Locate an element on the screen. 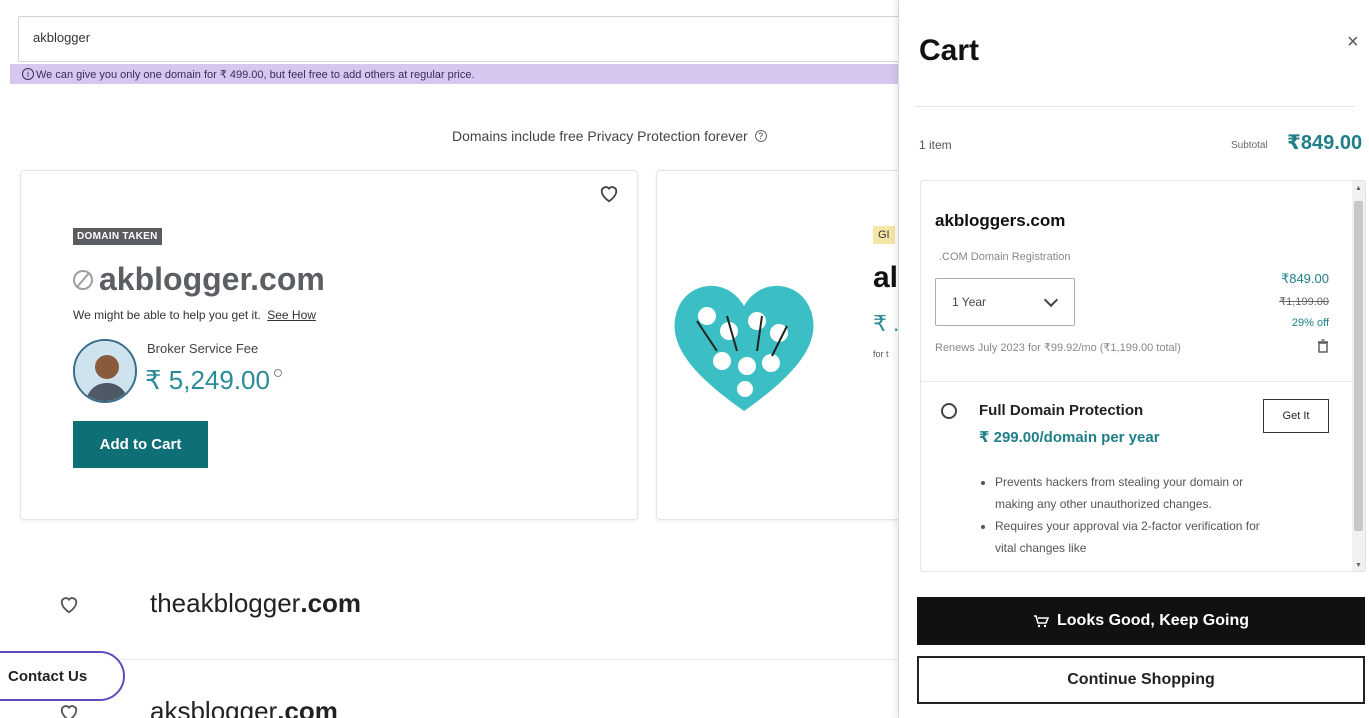 This screenshot has height=718, width=1369. get-it-button: Get It is located at coordinates (1296, 416).